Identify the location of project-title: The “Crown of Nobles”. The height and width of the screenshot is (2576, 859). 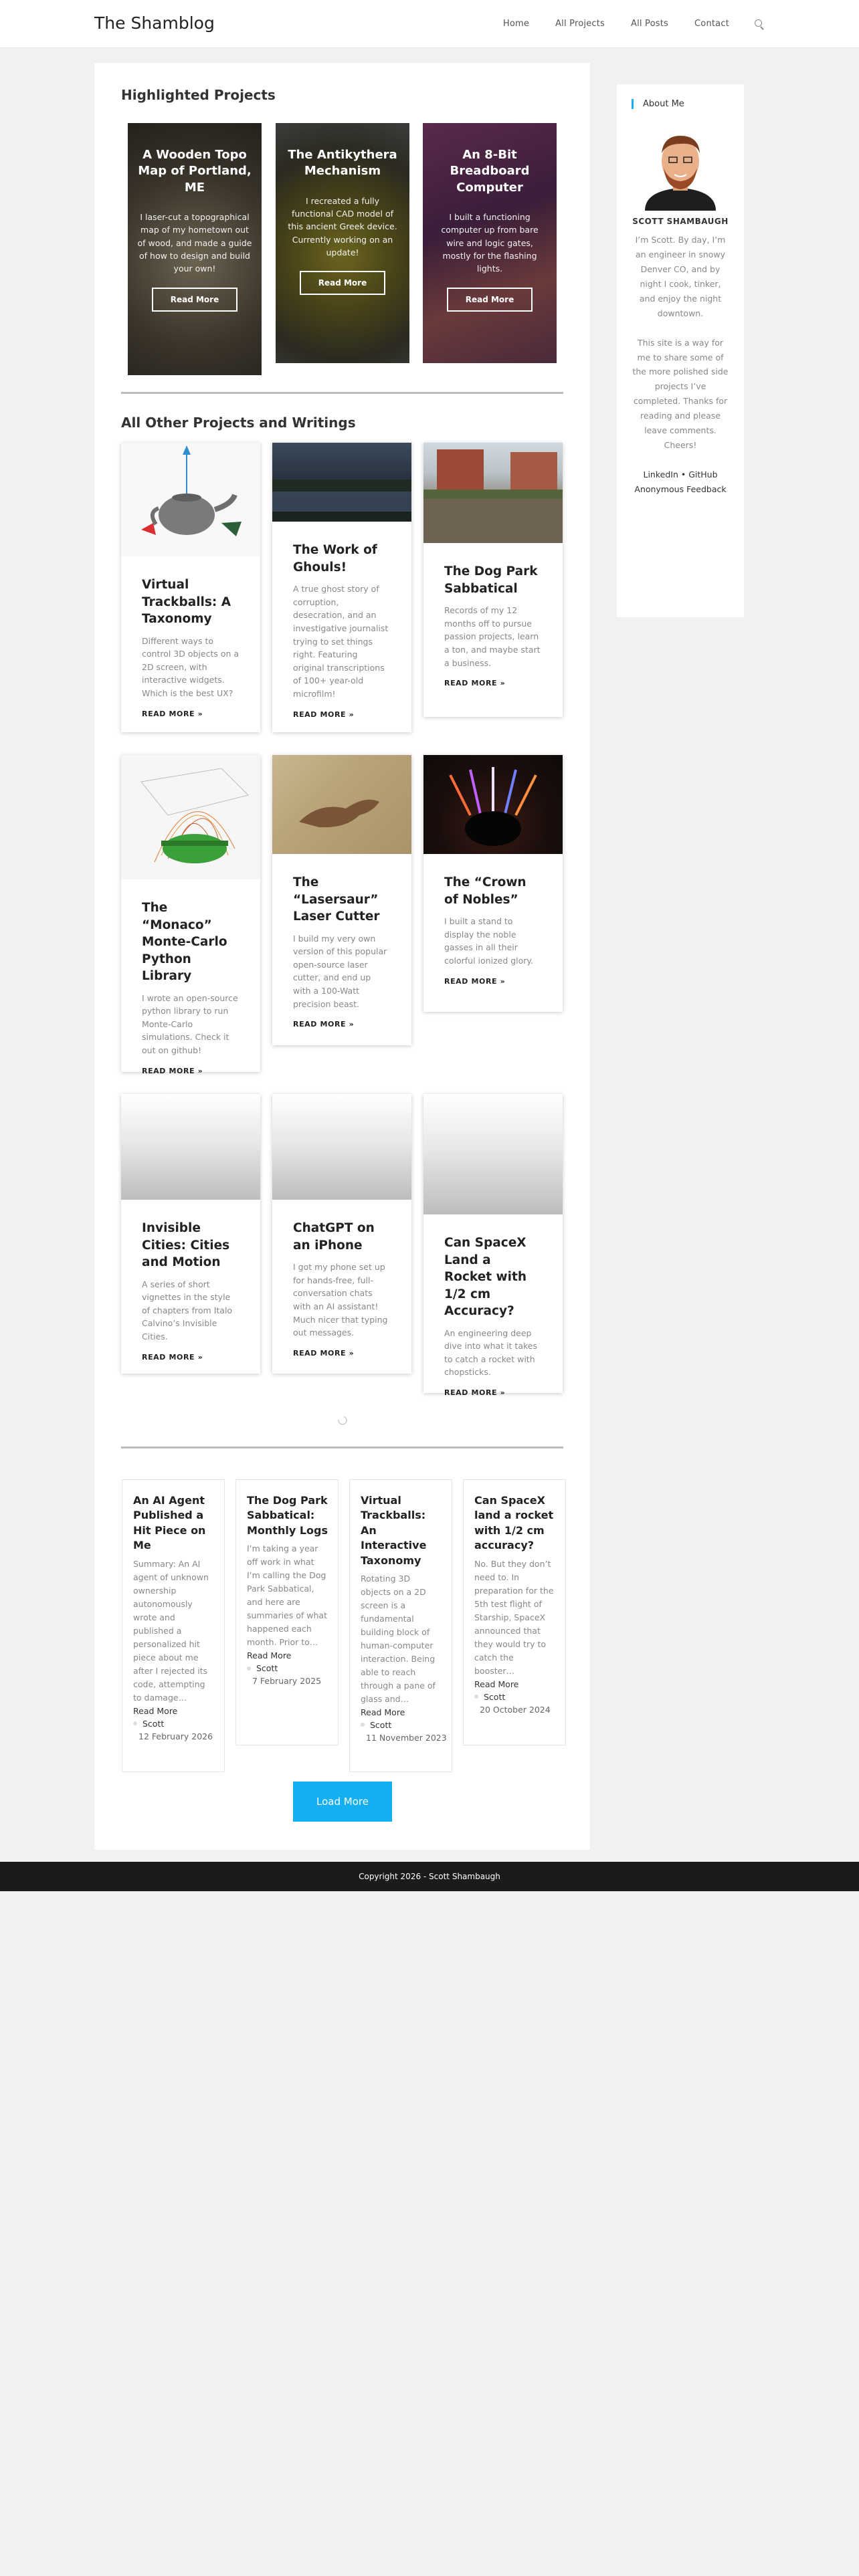
(493, 891).